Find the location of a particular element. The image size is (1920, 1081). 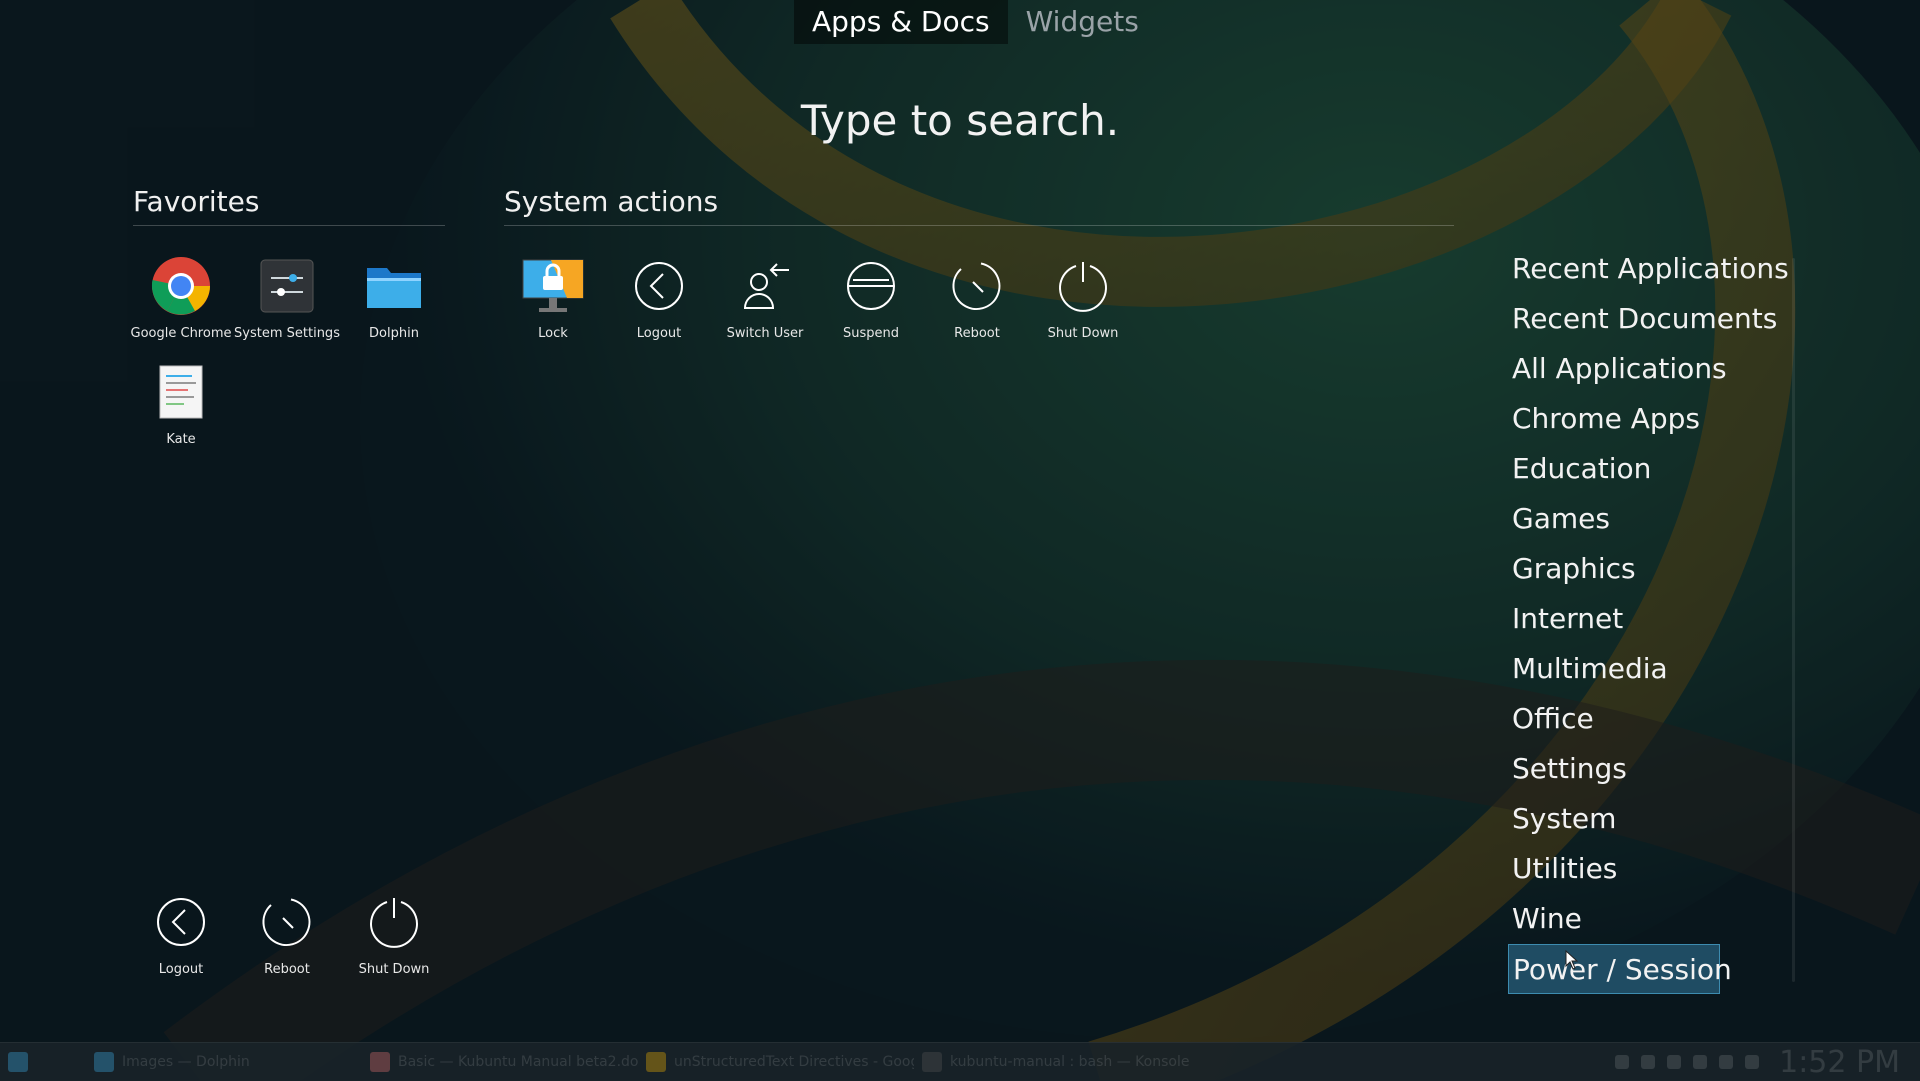

taskbar-window-title: kubuntu-manual : bash — Konsole is located at coordinates (1070, 1062).